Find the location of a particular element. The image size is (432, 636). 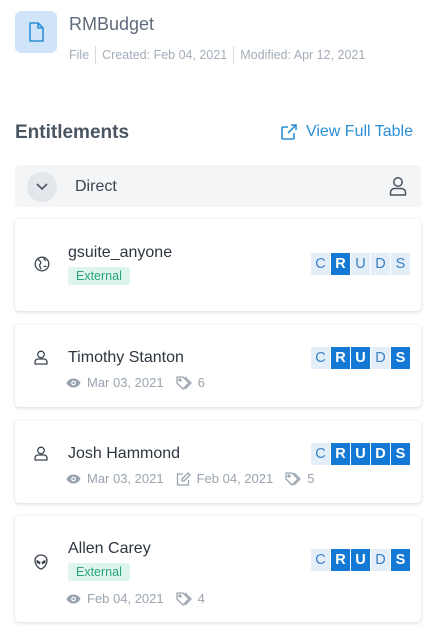

entitlement-name: gsuite_anyone is located at coordinates (120, 252).